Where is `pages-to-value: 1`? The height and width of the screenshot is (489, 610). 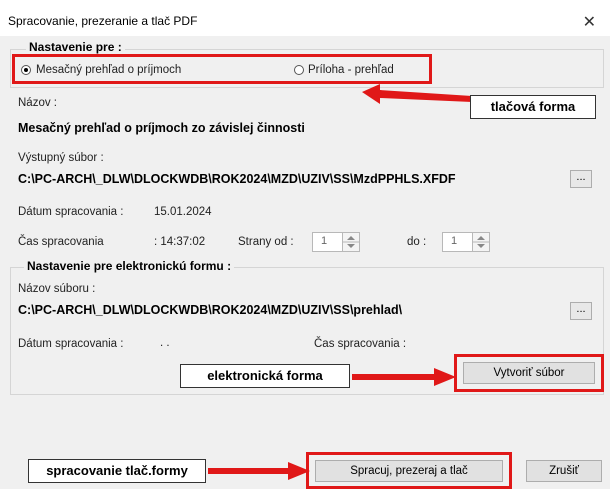
pages-to-value: 1 is located at coordinates (454, 241).